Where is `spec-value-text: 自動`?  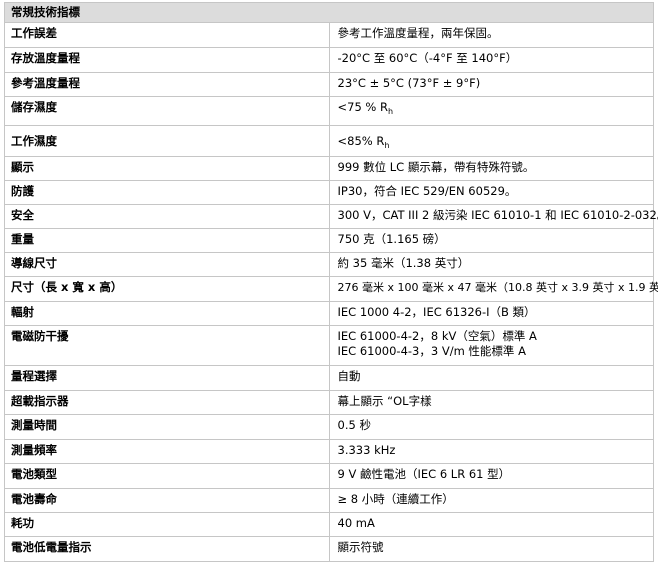
spec-value-text: 自動 is located at coordinates (349, 376).